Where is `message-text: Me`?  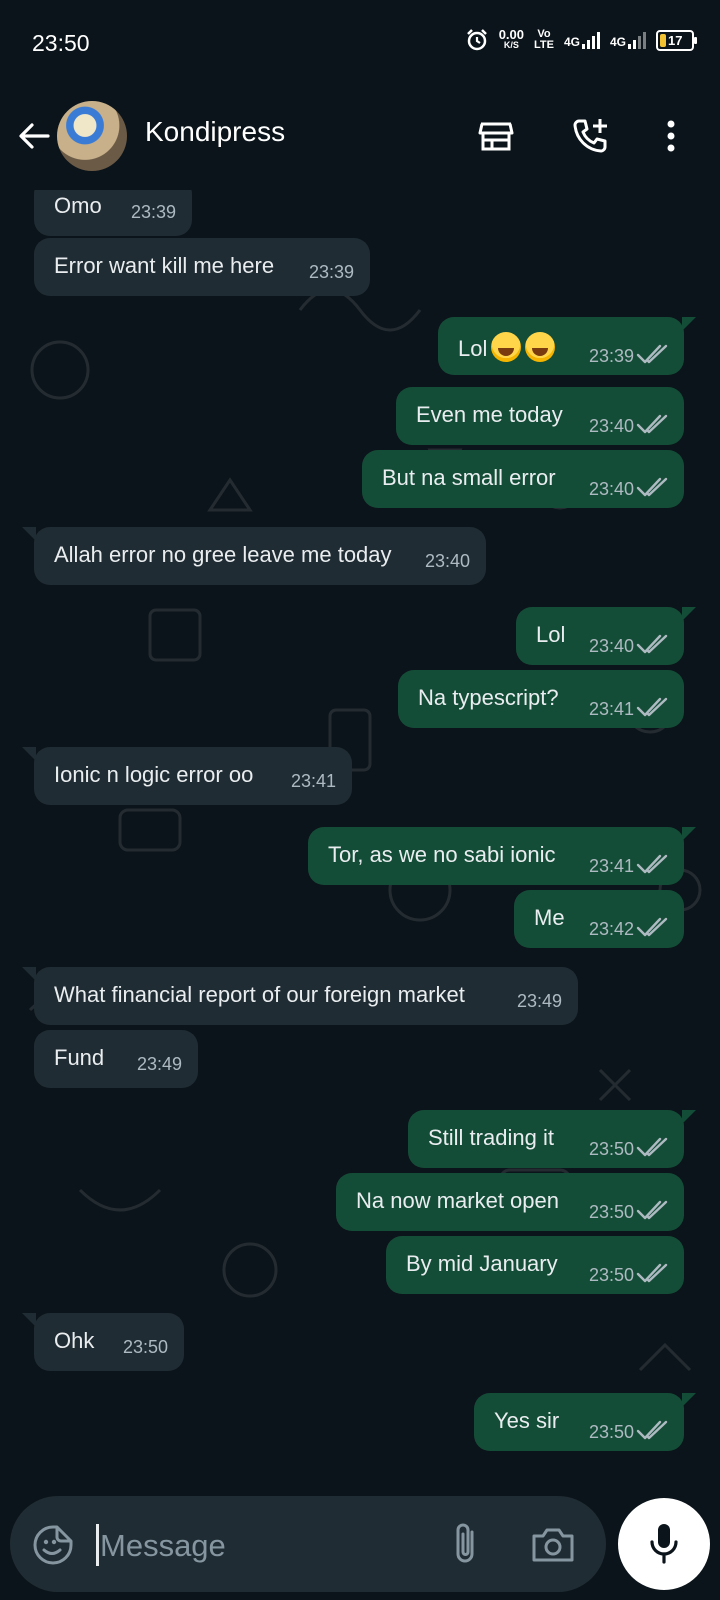 message-text: Me is located at coordinates (549, 917).